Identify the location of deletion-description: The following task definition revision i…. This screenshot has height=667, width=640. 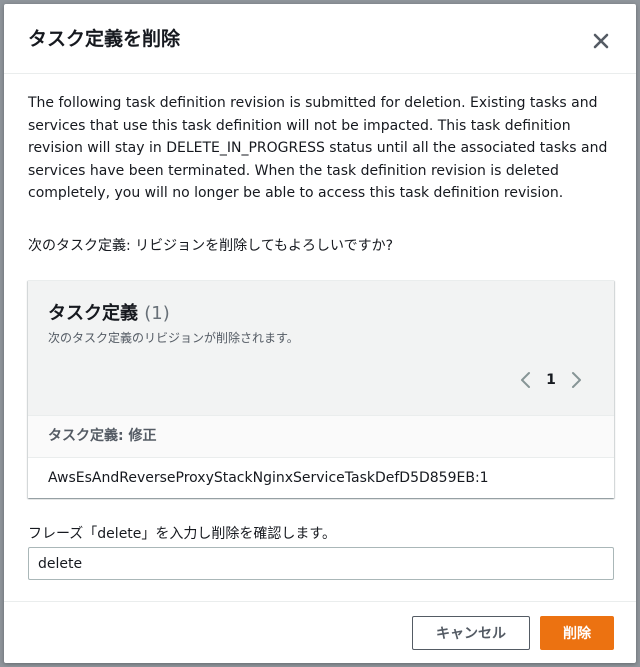
(318, 148).